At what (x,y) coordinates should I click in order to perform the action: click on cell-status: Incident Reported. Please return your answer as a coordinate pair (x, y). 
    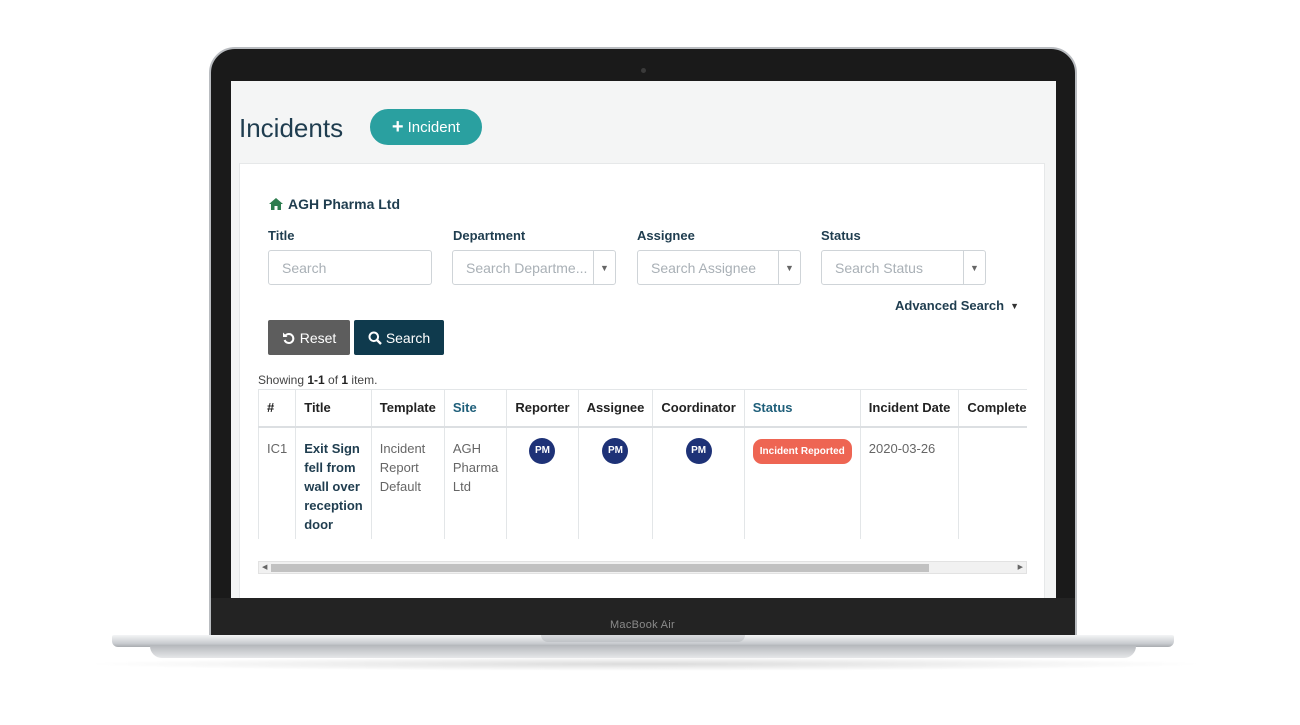
    Looking at the image, I should click on (802, 482).